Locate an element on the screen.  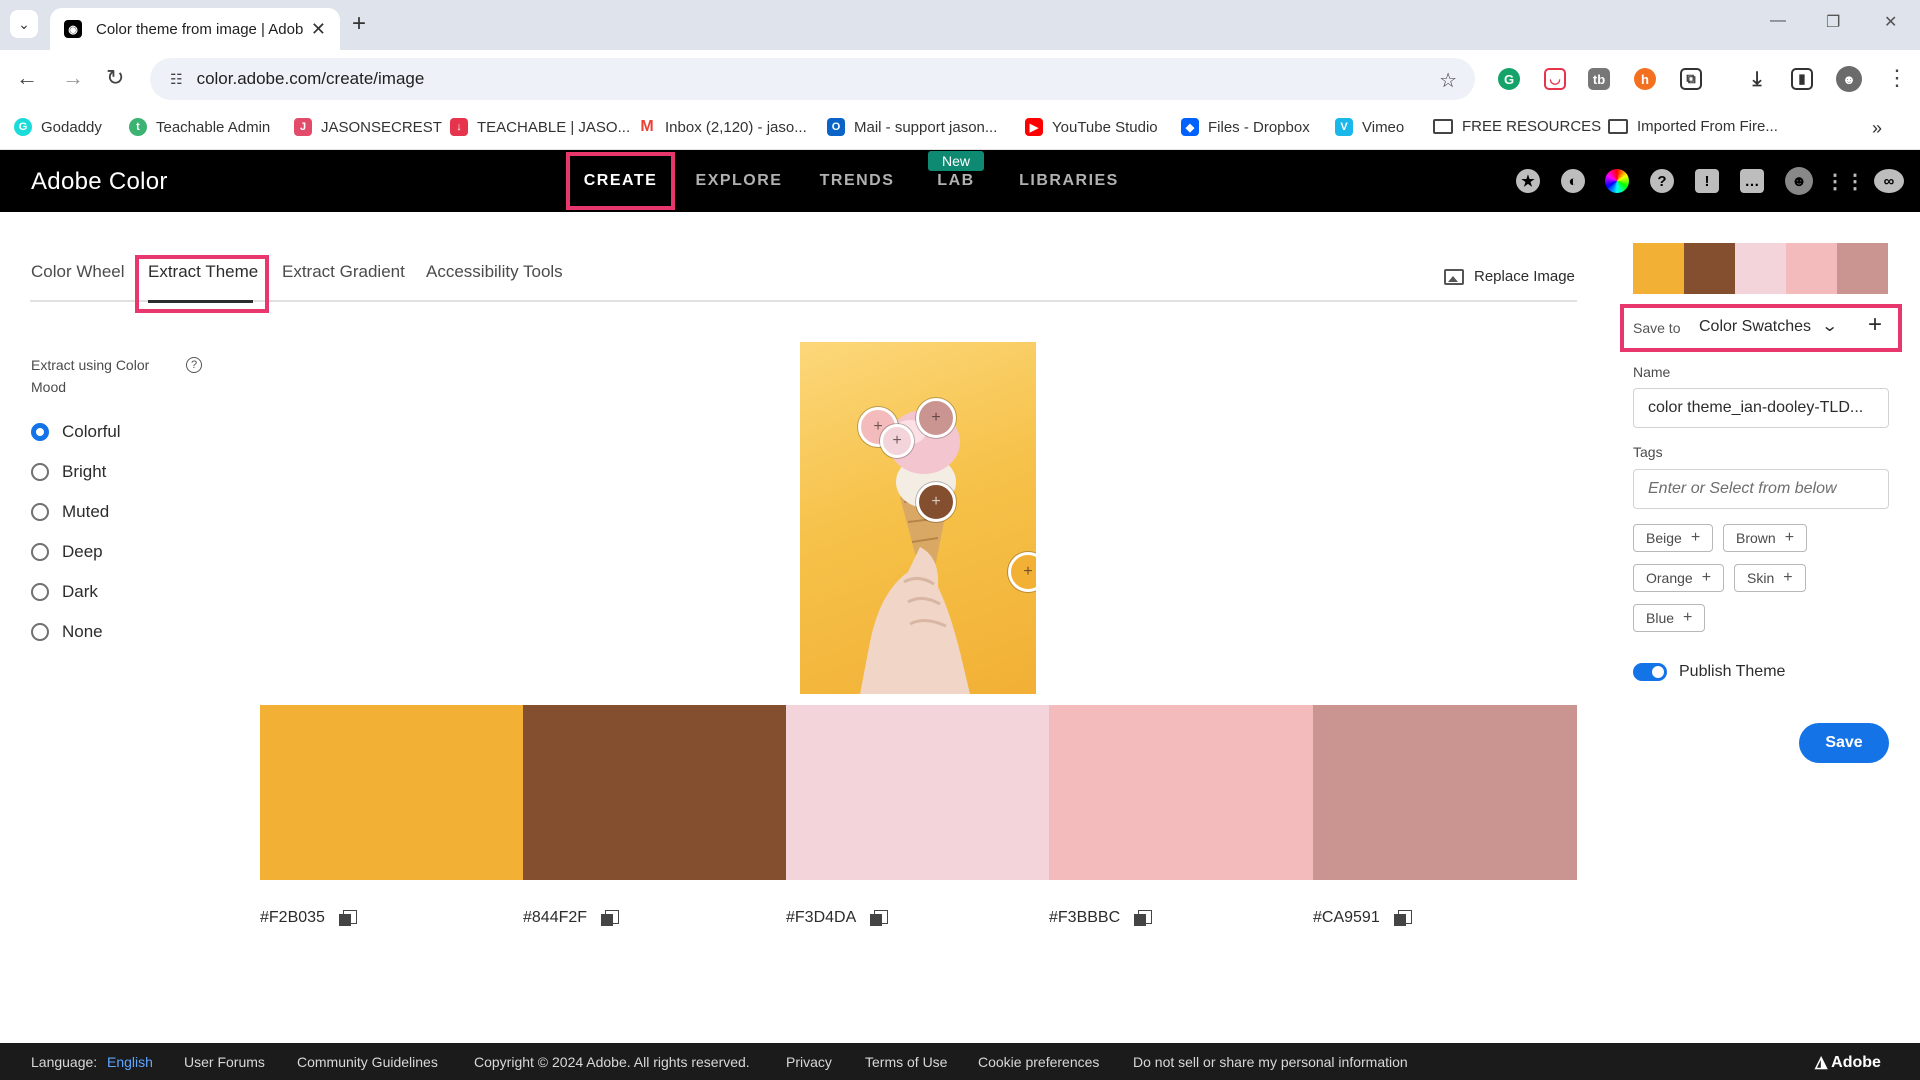
honey-extension-icon: h is located at coordinates (1645, 79).